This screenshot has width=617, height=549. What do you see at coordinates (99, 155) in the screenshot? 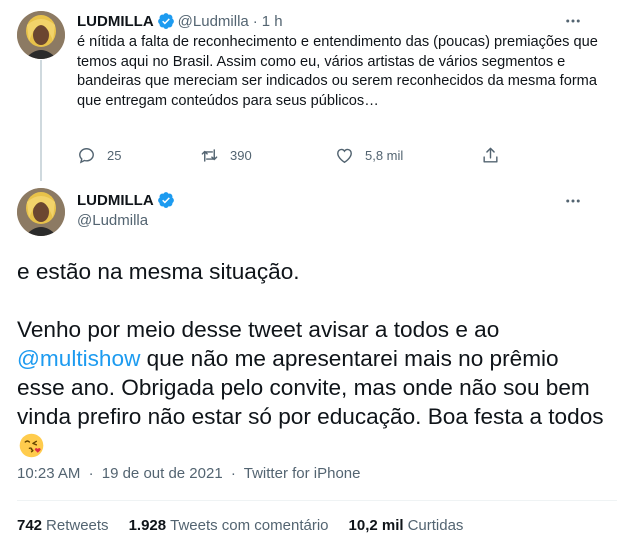
I see `reply-button: 25` at bounding box center [99, 155].